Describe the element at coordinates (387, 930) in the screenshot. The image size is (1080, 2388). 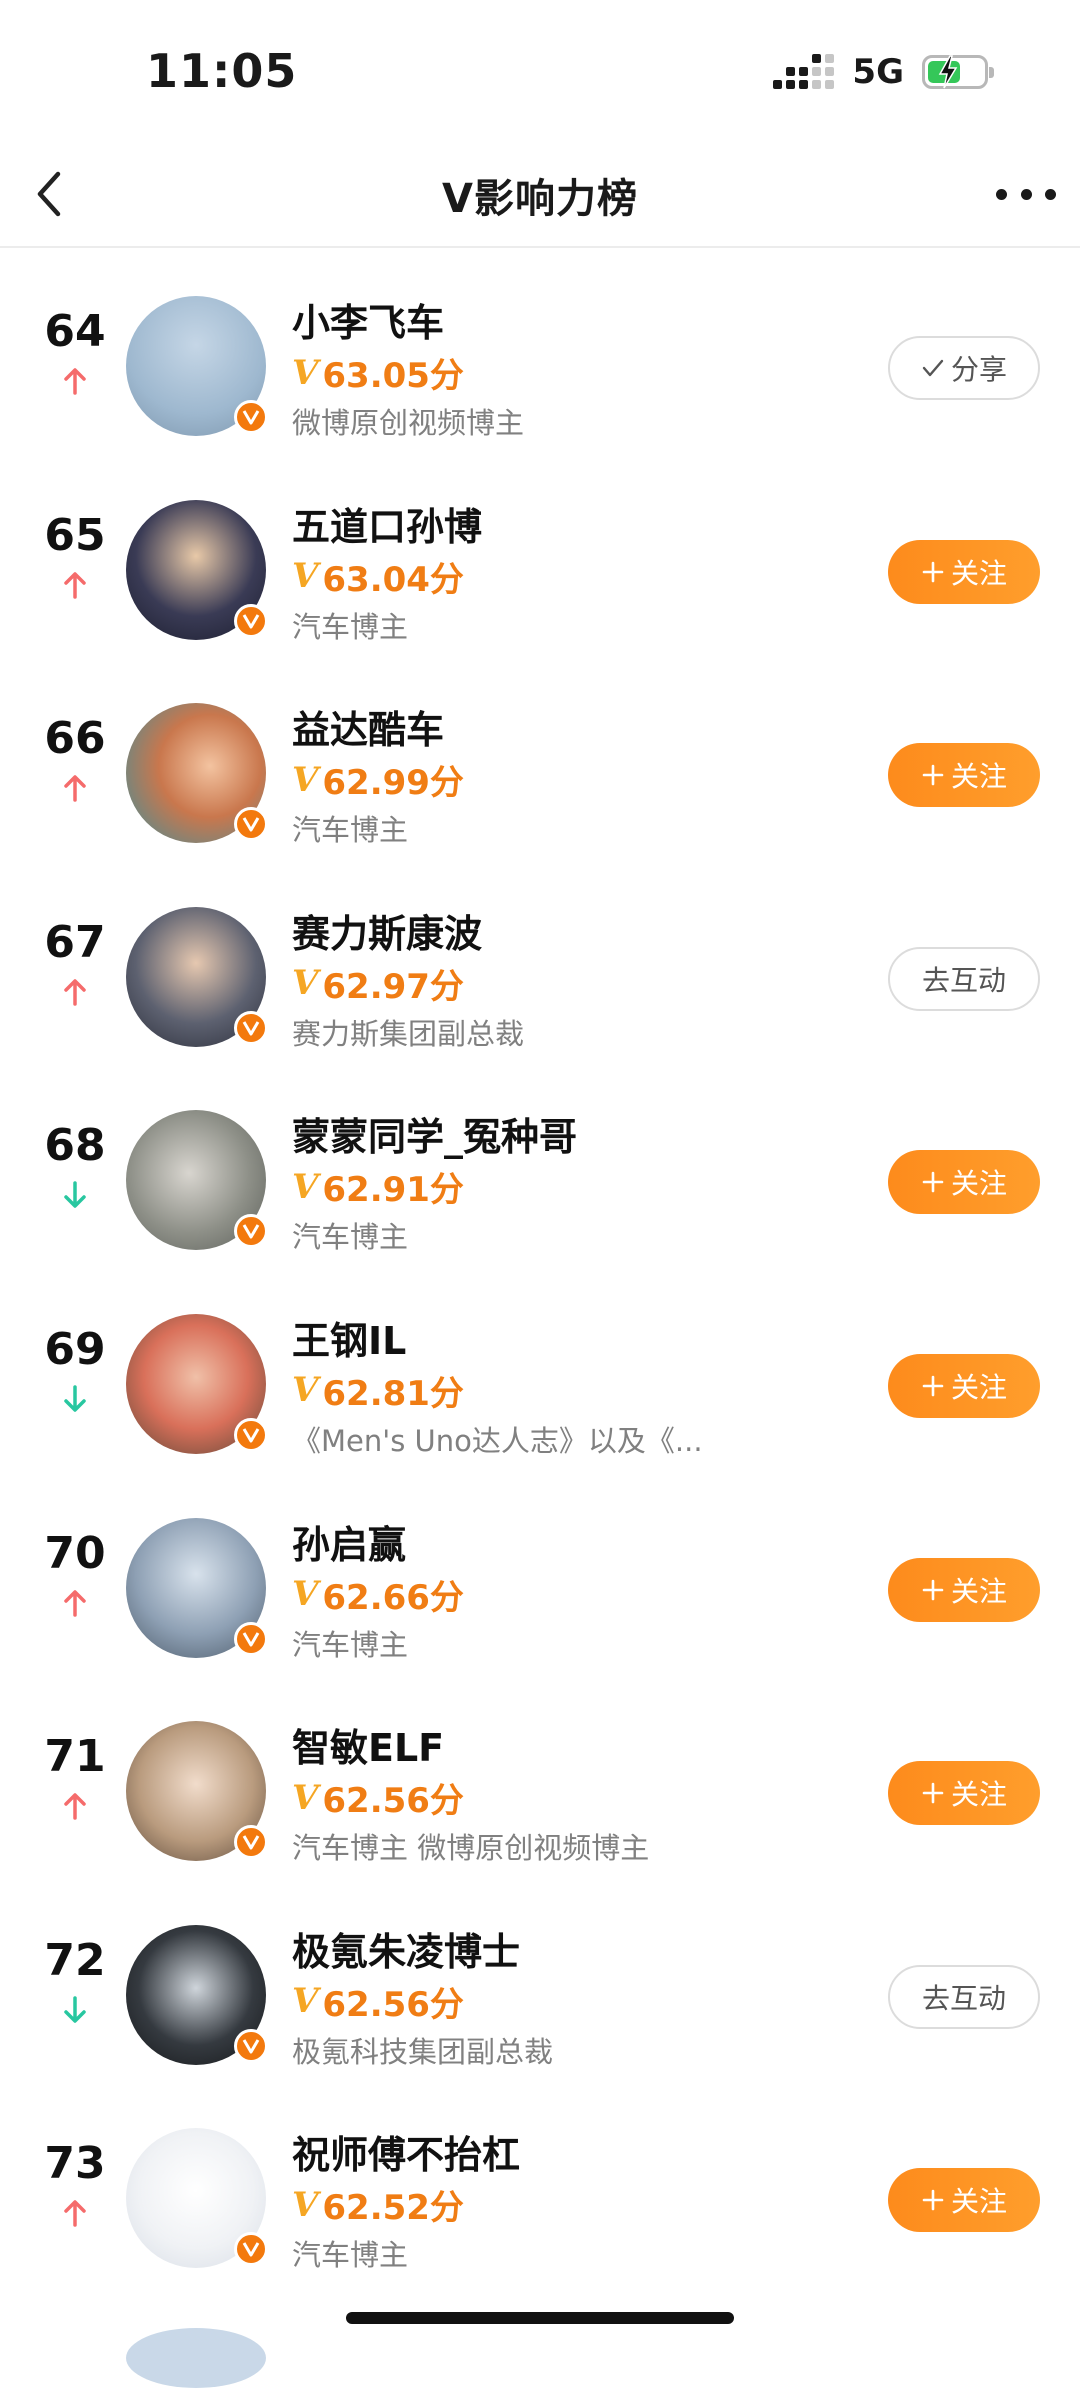
I see `user-name: 赛力斯康波` at that location.